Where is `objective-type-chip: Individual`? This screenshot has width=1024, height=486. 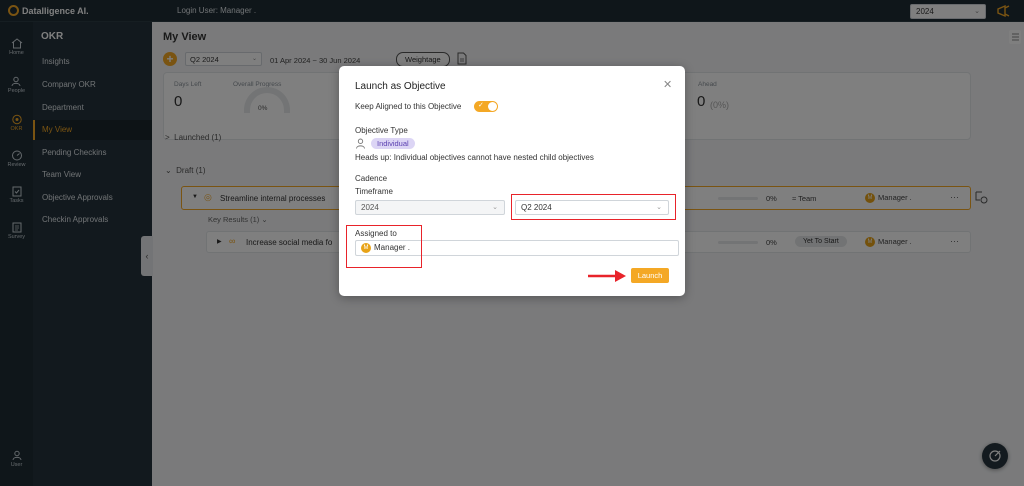 objective-type-chip: Individual is located at coordinates (393, 143).